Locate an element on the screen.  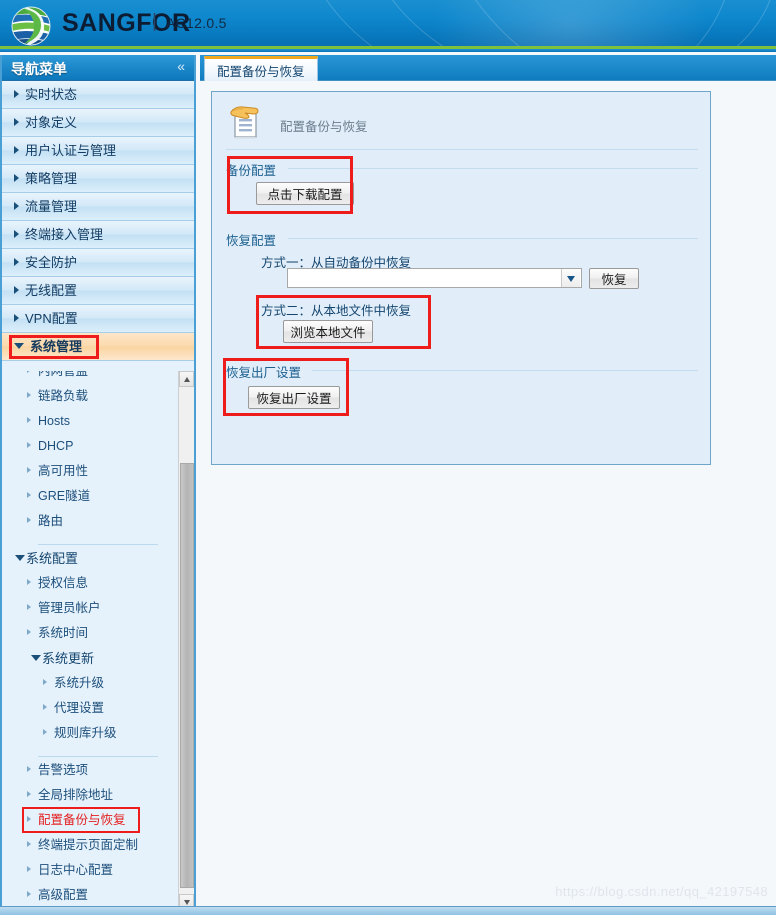
submenu-item-13: 代理设置 is located at coordinates (90, 708).